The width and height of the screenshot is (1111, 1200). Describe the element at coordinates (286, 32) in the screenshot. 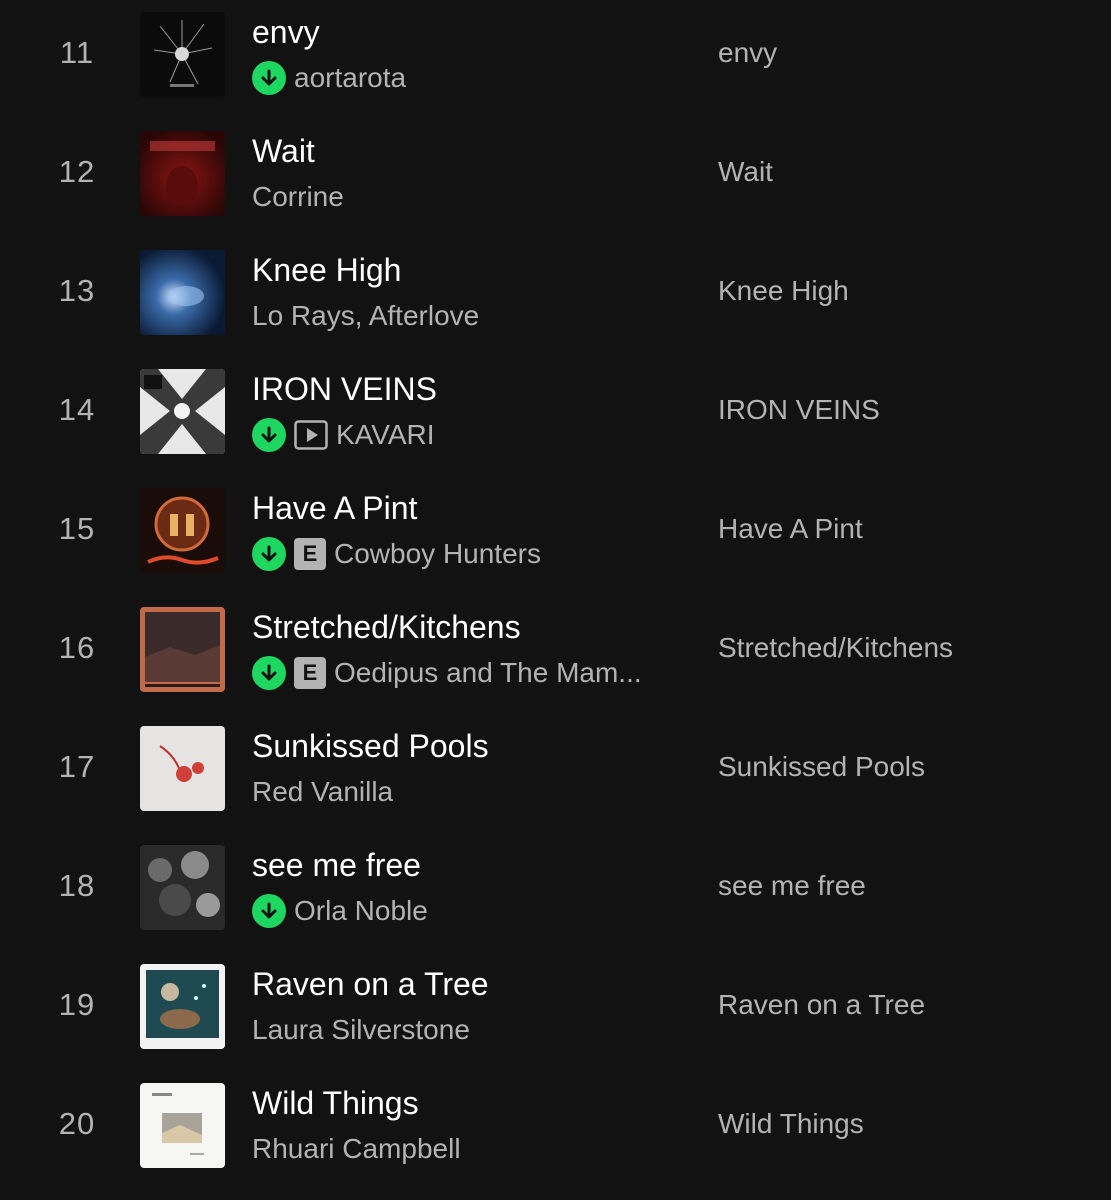

I see `track-title: envy` at that location.